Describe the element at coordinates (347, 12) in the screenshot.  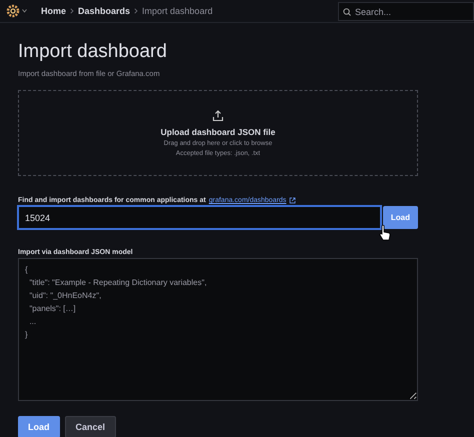
I see `search-icon` at that location.